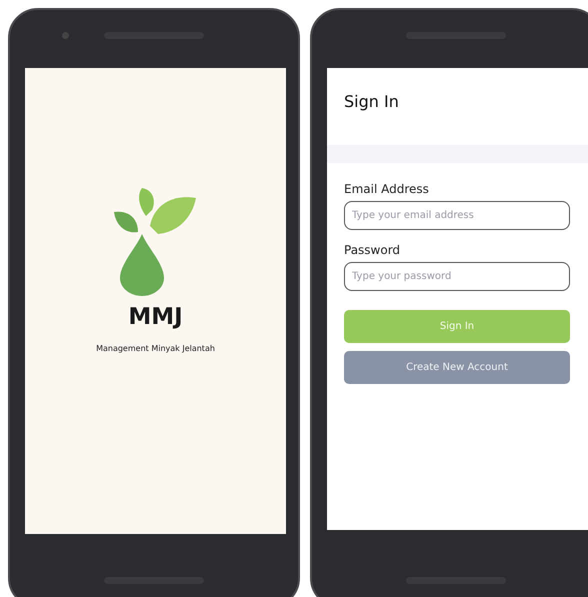 This screenshot has width=588, height=597. What do you see at coordinates (373, 250) in the screenshot?
I see `field-label: Password` at bounding box center [373, 250].